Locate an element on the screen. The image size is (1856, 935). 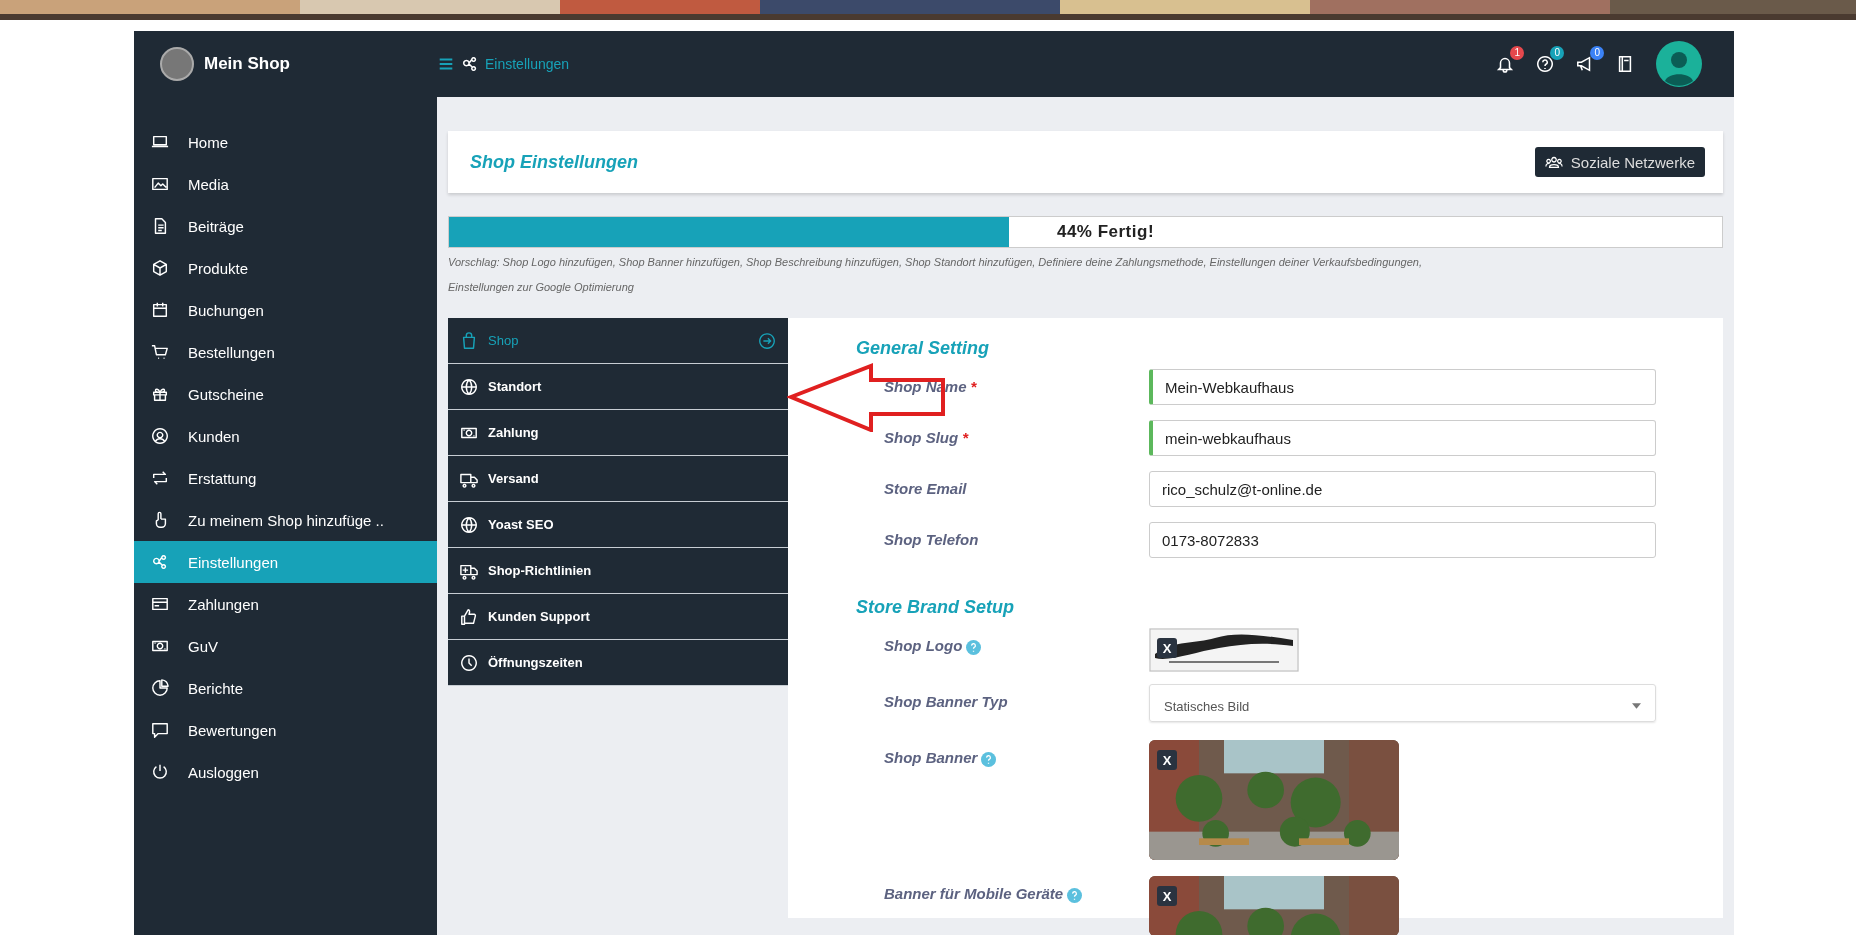
sidebar-item: Produkte is located at coordinates (285, 268).